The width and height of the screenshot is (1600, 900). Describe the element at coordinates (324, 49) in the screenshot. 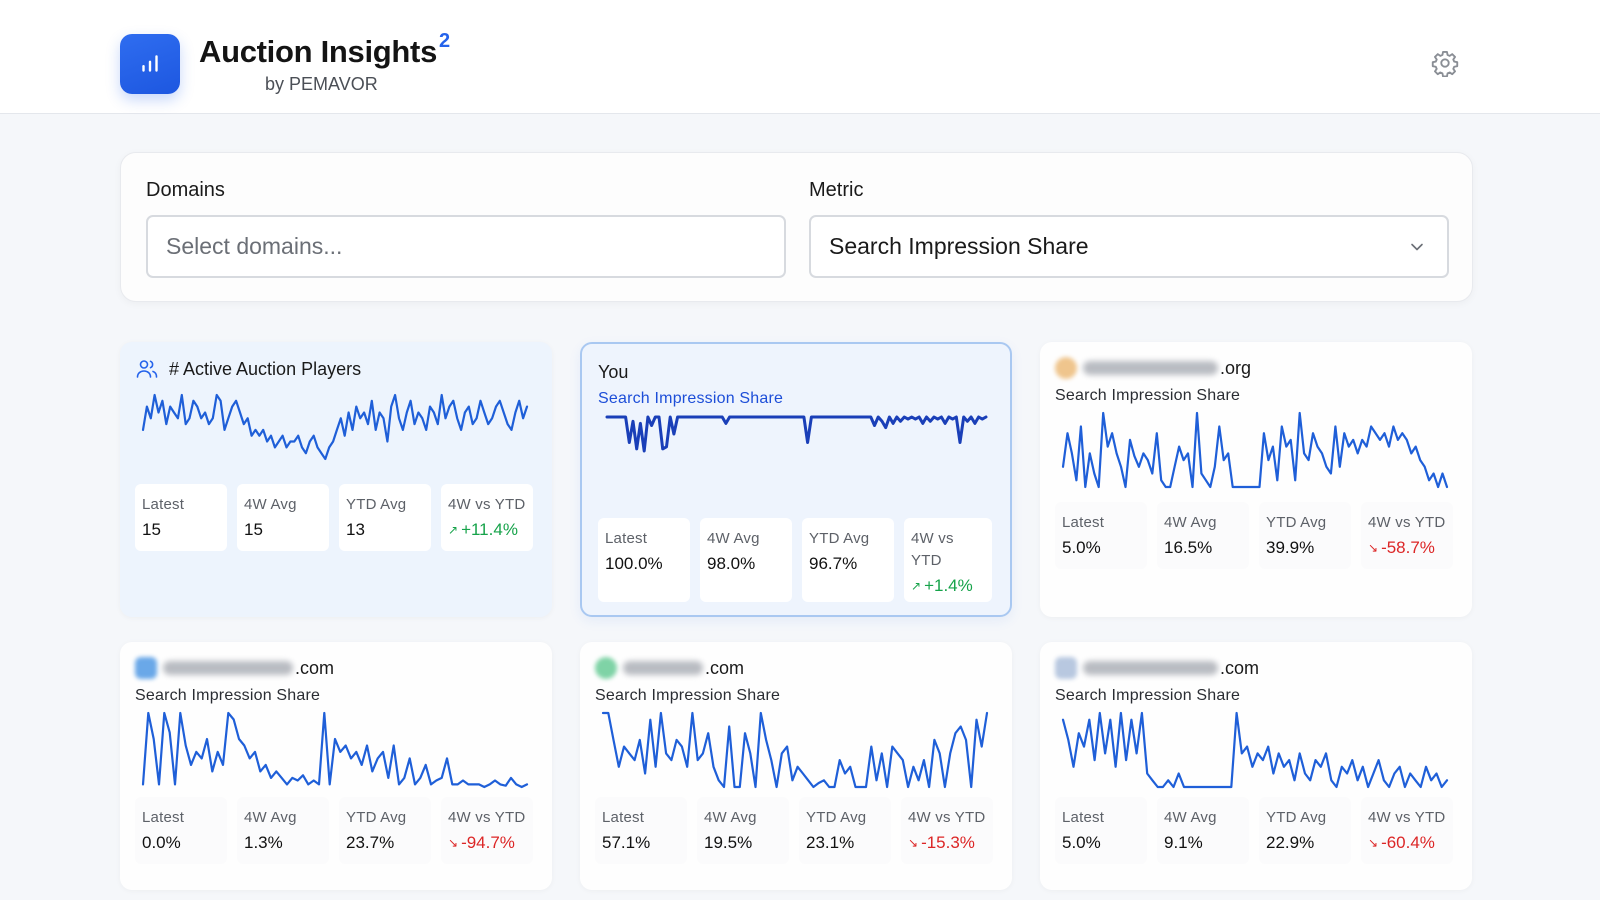

I see `app-title: Auction Insights 2` at that location.